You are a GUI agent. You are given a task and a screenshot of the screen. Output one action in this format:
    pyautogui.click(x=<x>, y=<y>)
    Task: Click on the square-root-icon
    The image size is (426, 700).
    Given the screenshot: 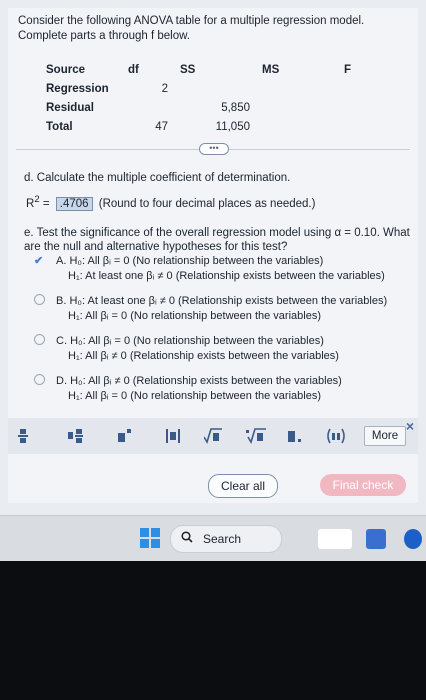 What is the action you would take?
    pyautogui.click(x=212, y=437)
    